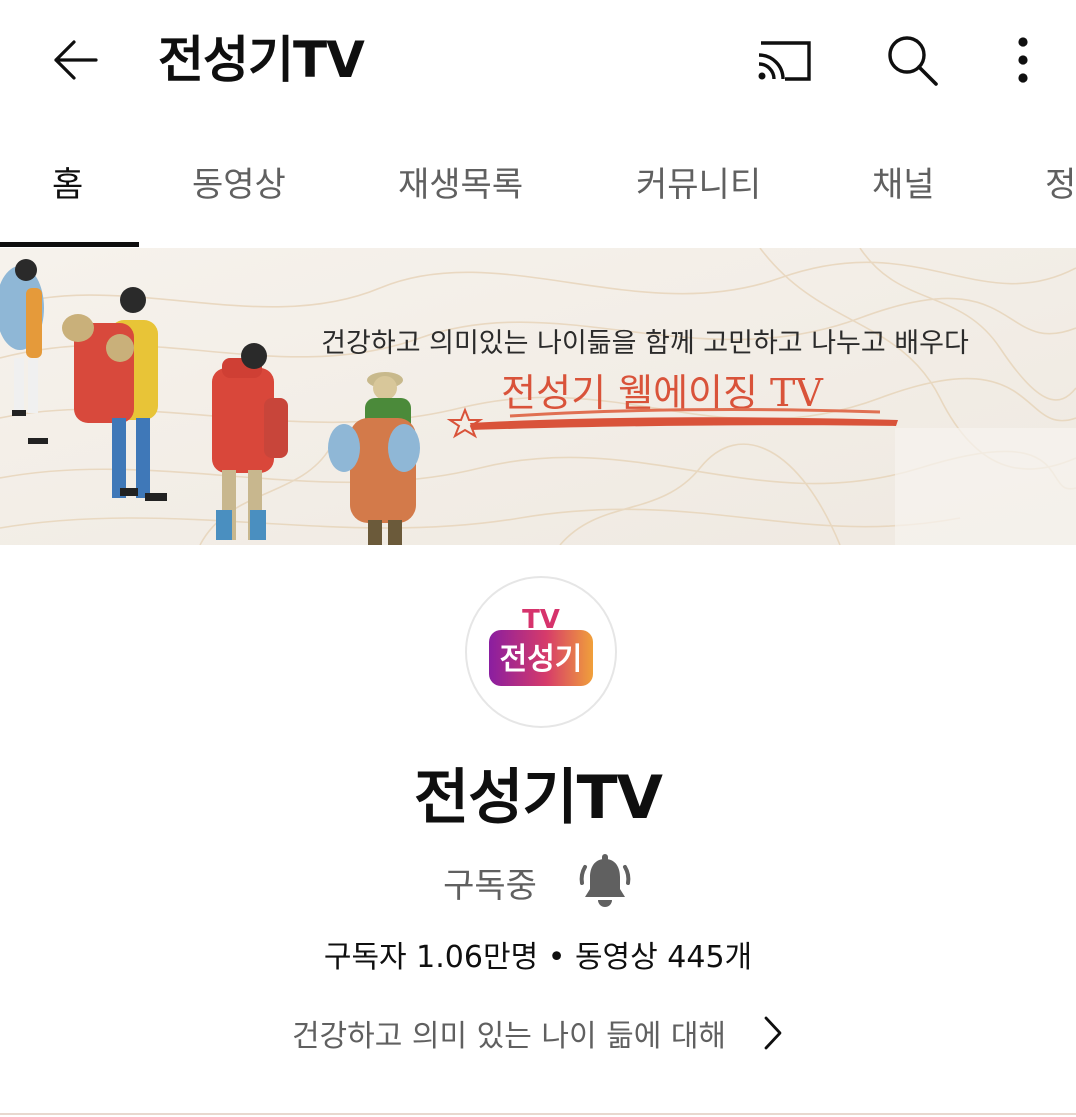  I want to click on tab-playlists: 재생목록, so click(460, 185).